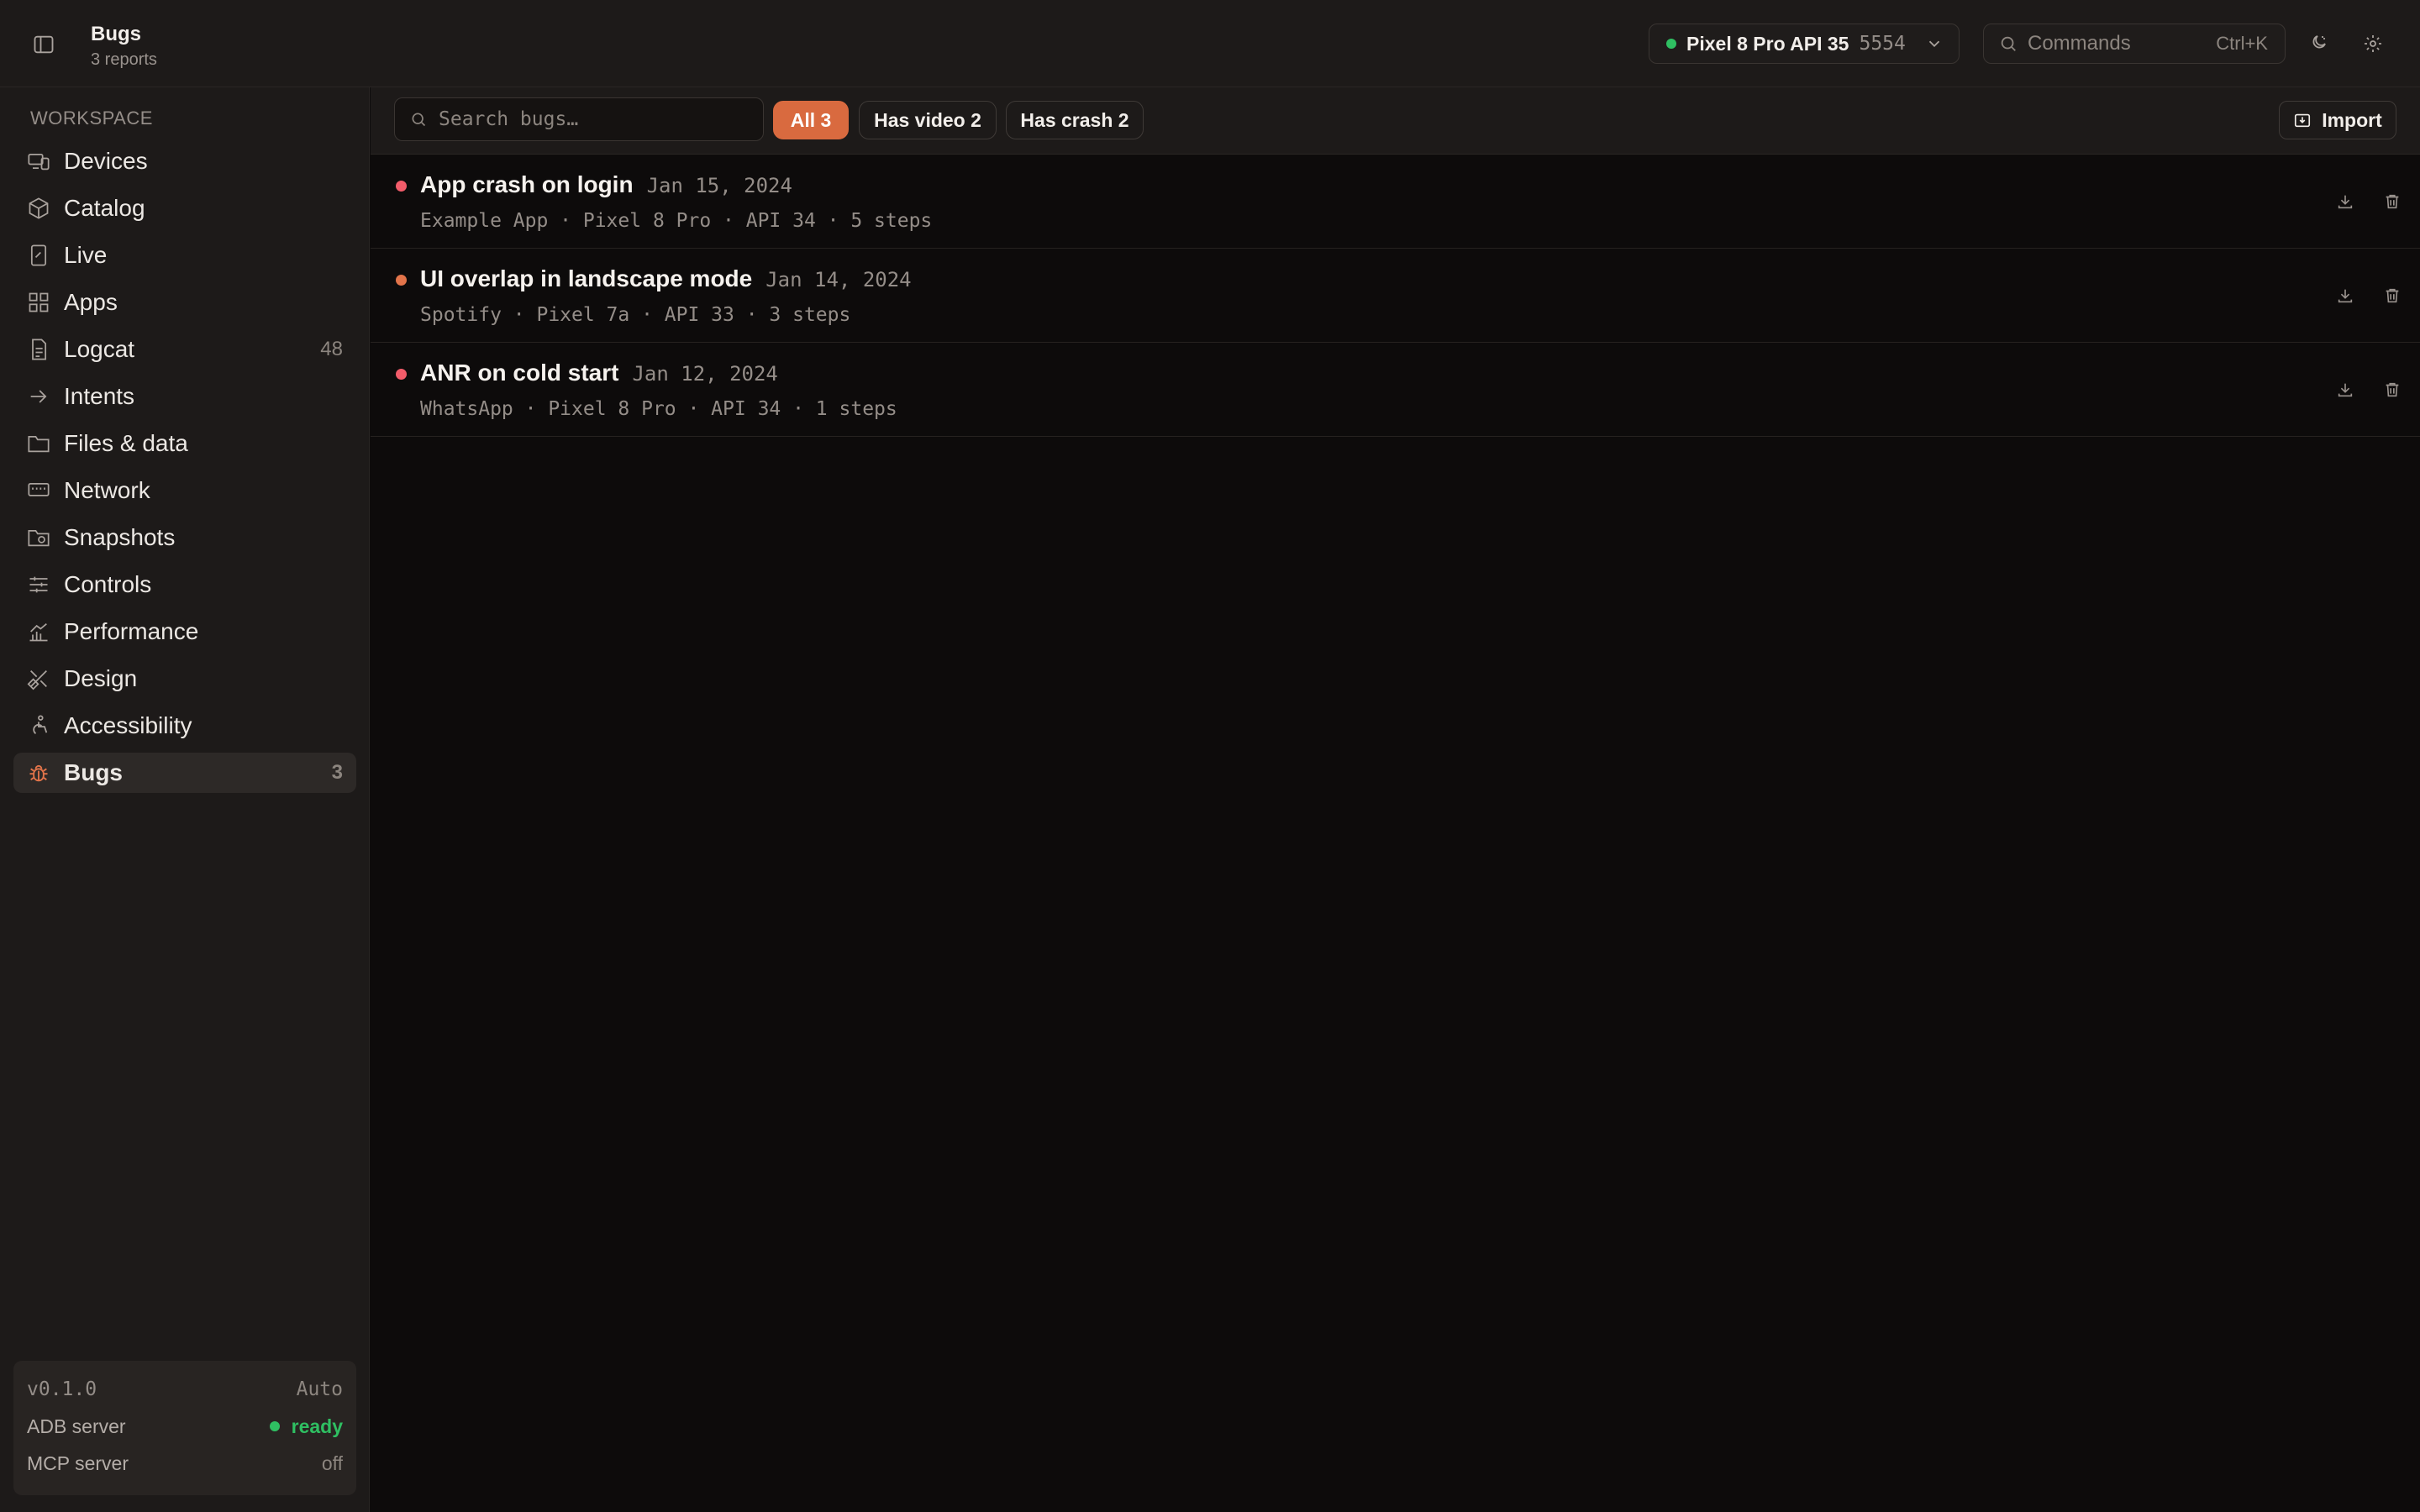  I want to click on sidebar-item-controls: Controls, so click(184, 584).